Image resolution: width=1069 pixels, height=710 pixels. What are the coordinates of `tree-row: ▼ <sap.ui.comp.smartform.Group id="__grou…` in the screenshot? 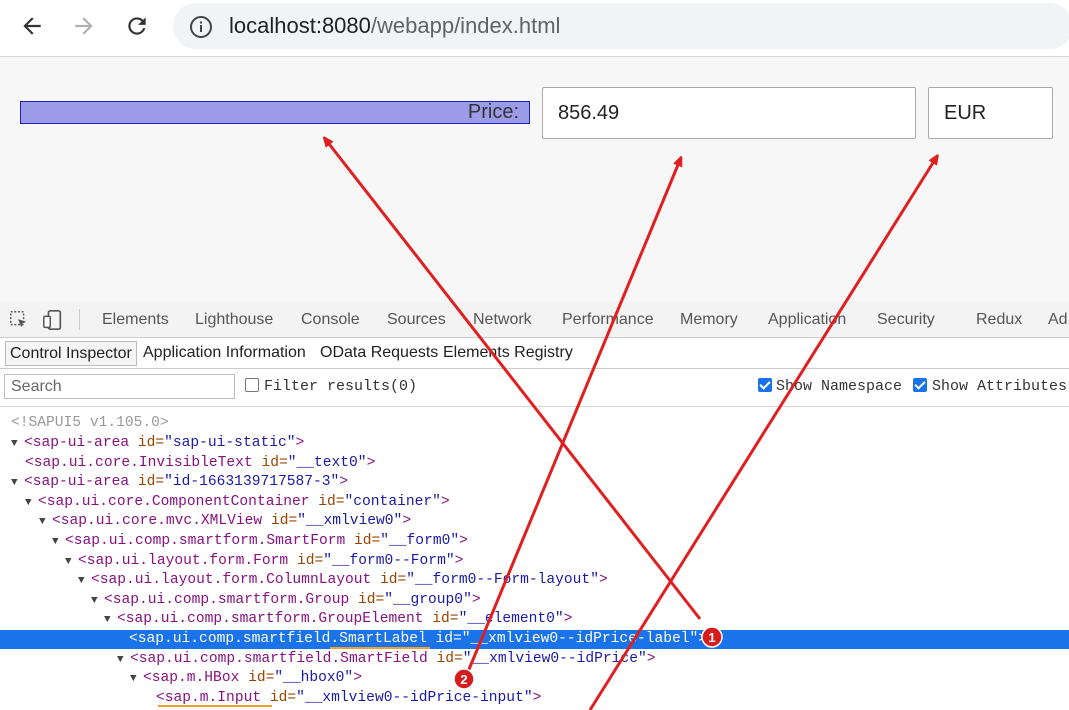 It's located at (534, 600).